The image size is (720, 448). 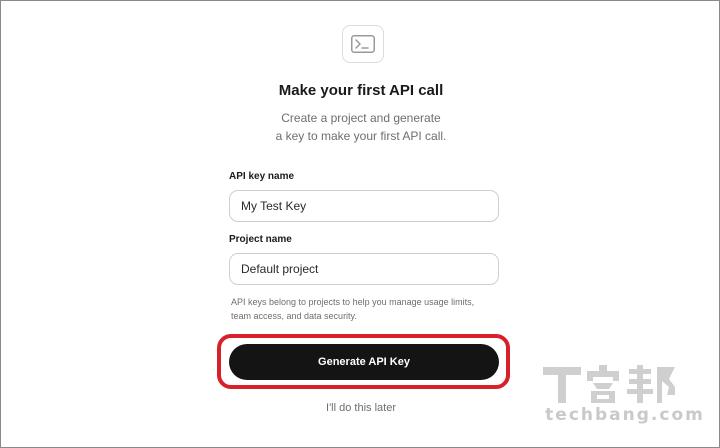 What do you see at coordinates (625, 415) in the screenshot?
I see `watermark-url: techbang.com` at bounding box center [625, 415].